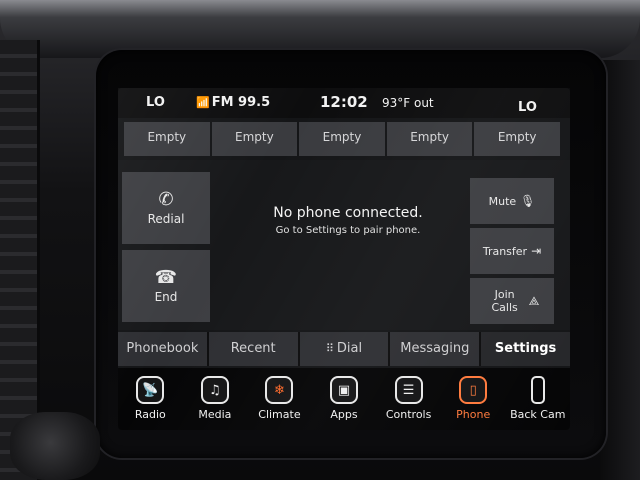 This screenshot has height=480, width=640. I want to click on nav-radio-label: Radio, so click(150, 414).